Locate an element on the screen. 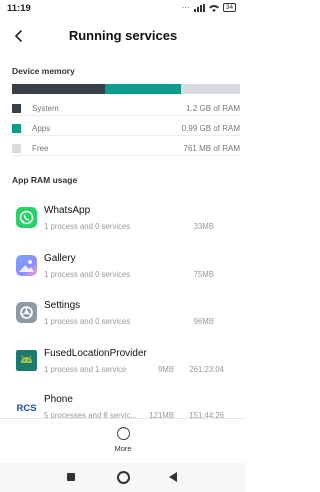 This screenshot has height=492, width=320. app-name: Gallery is located at coordinates (60, 258).